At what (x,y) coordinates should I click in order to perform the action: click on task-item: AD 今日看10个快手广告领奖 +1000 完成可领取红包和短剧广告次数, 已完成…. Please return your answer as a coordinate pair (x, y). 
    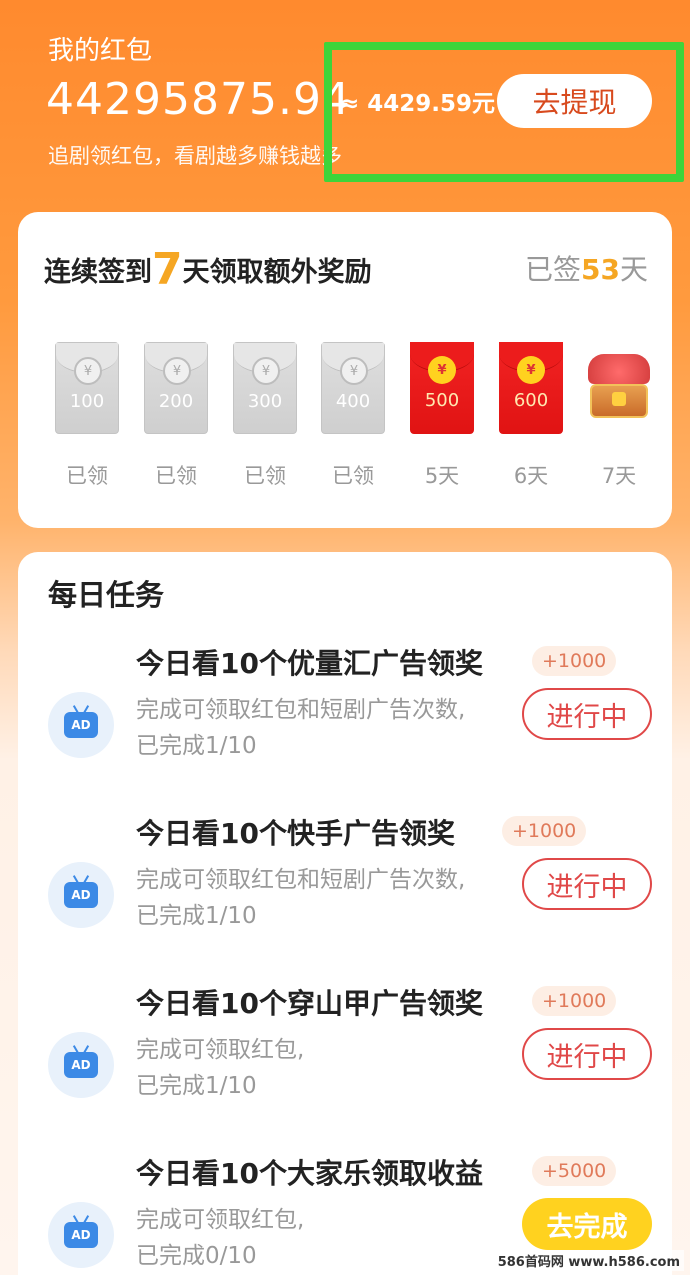
    Looking at the image, I should click on (345, 892).